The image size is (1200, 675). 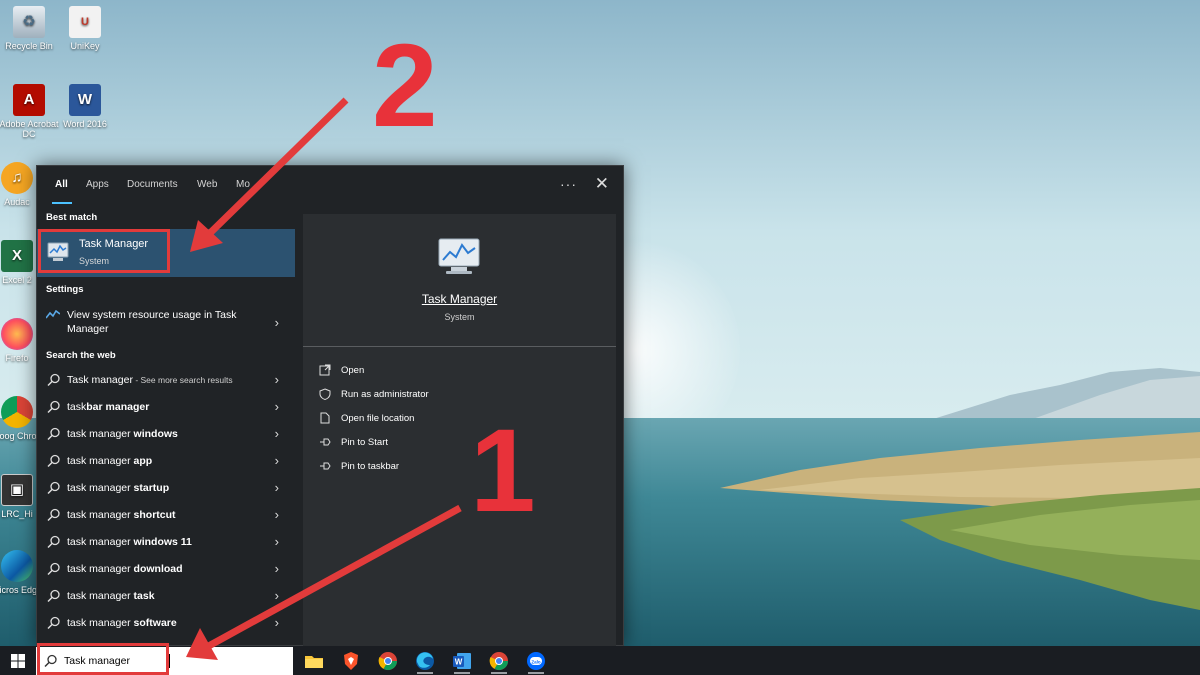 What do you see at coordinates (351, 661) in the screenshot?
I see `brave-icon` at bounding box center [351, 661].